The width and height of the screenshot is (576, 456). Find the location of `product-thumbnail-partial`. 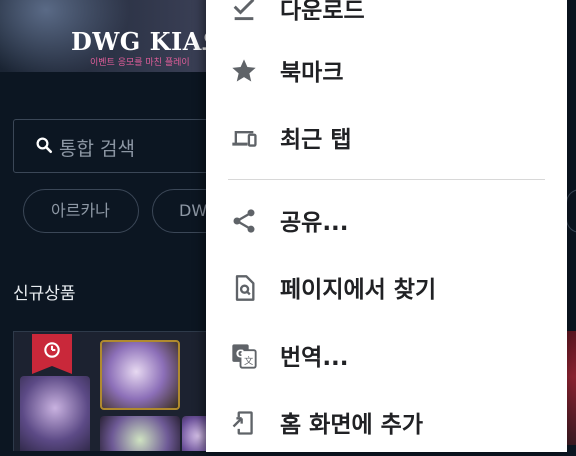

product-thumbnail-partial is located at coordinates (571, 388).